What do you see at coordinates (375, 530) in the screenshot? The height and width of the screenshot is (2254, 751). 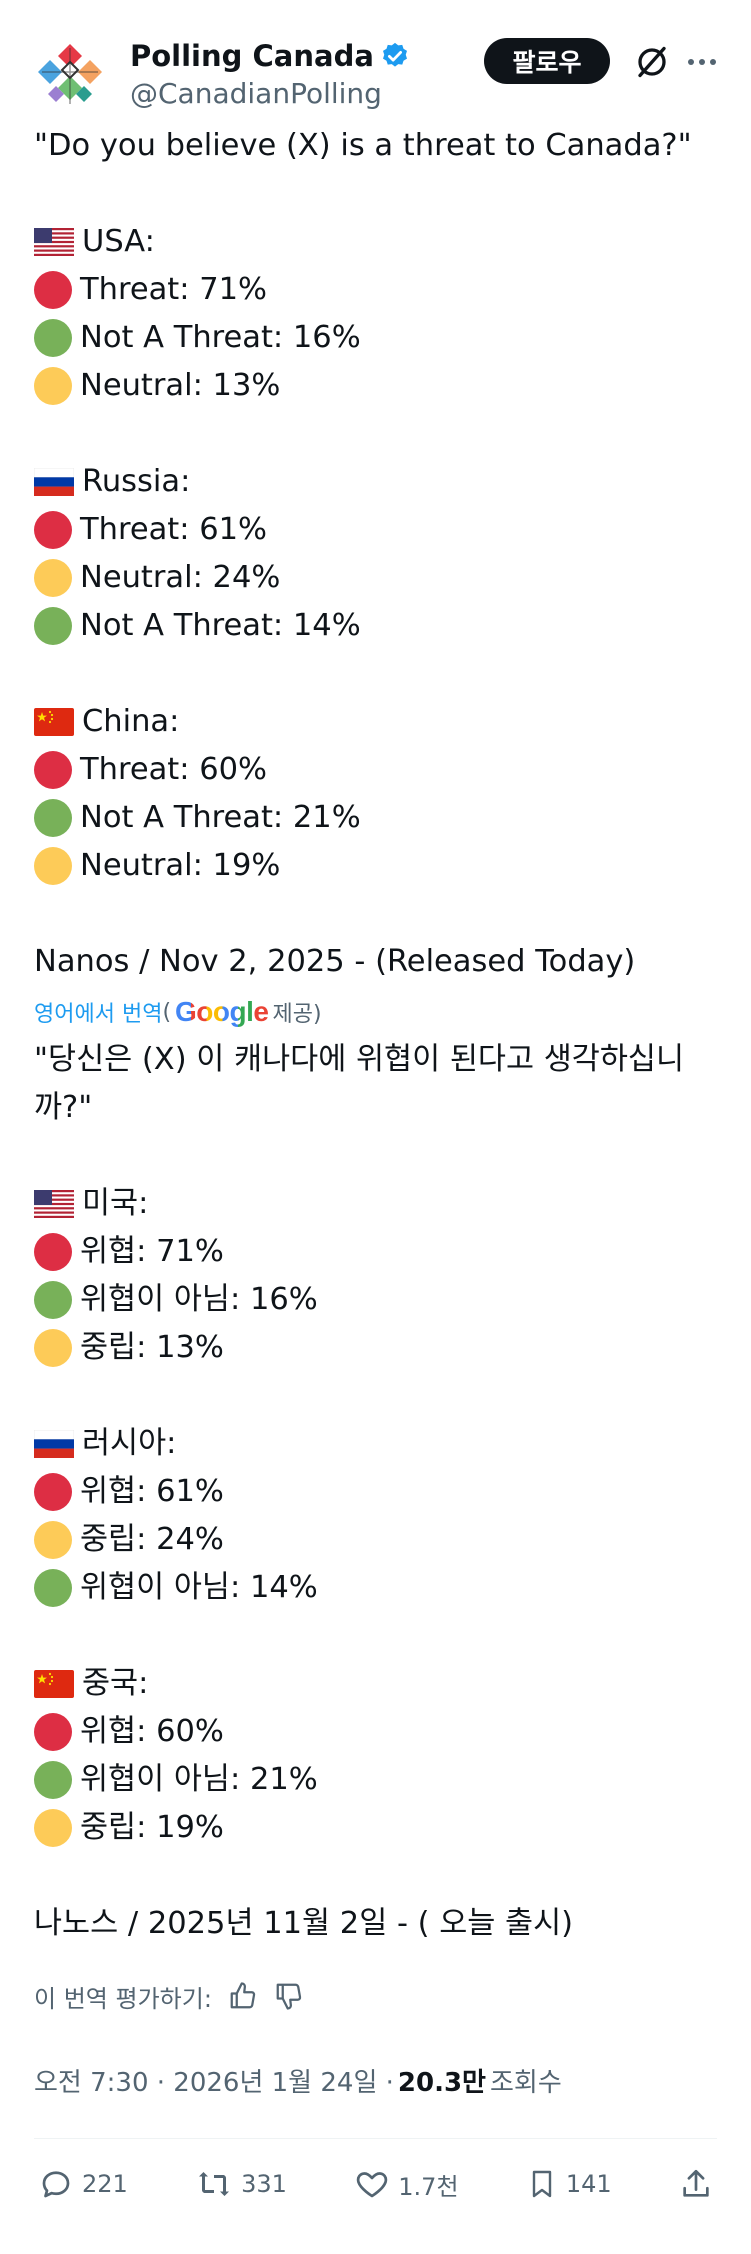 I see `result-row: Threat: 61%` at bounding box center [375, 530].